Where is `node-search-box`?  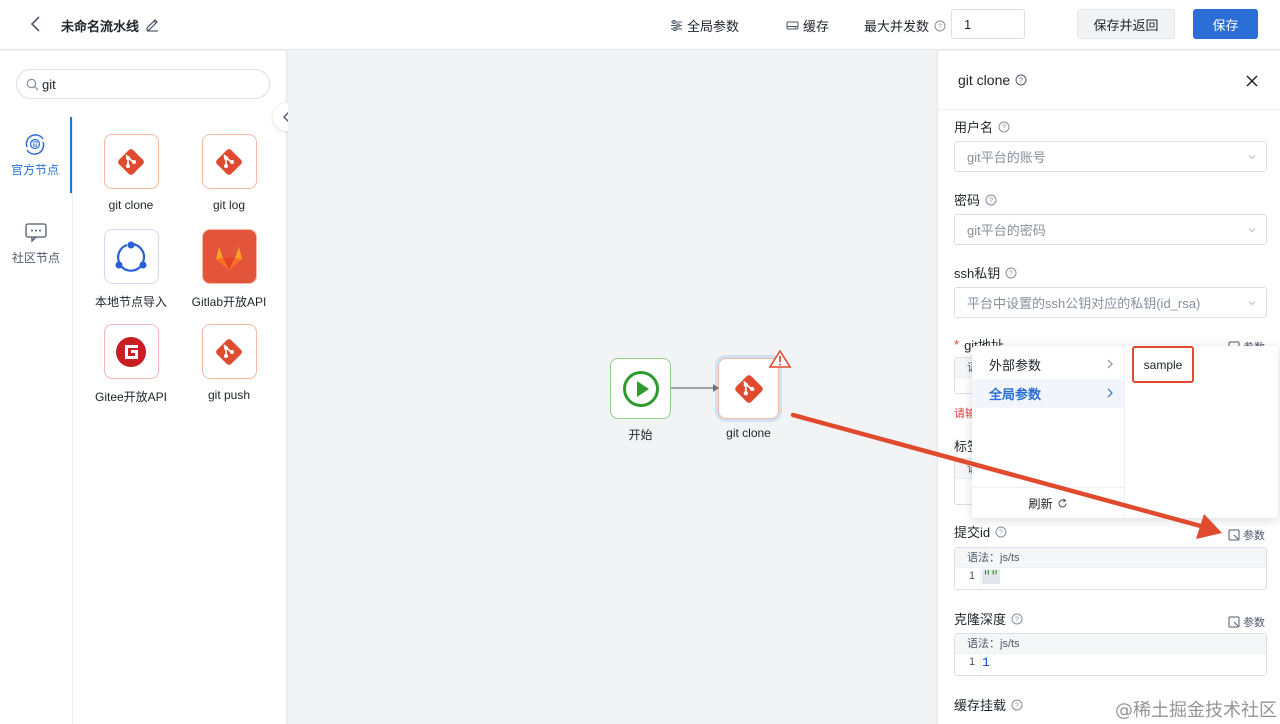 node-search-box is located at coordinates (143, 84).